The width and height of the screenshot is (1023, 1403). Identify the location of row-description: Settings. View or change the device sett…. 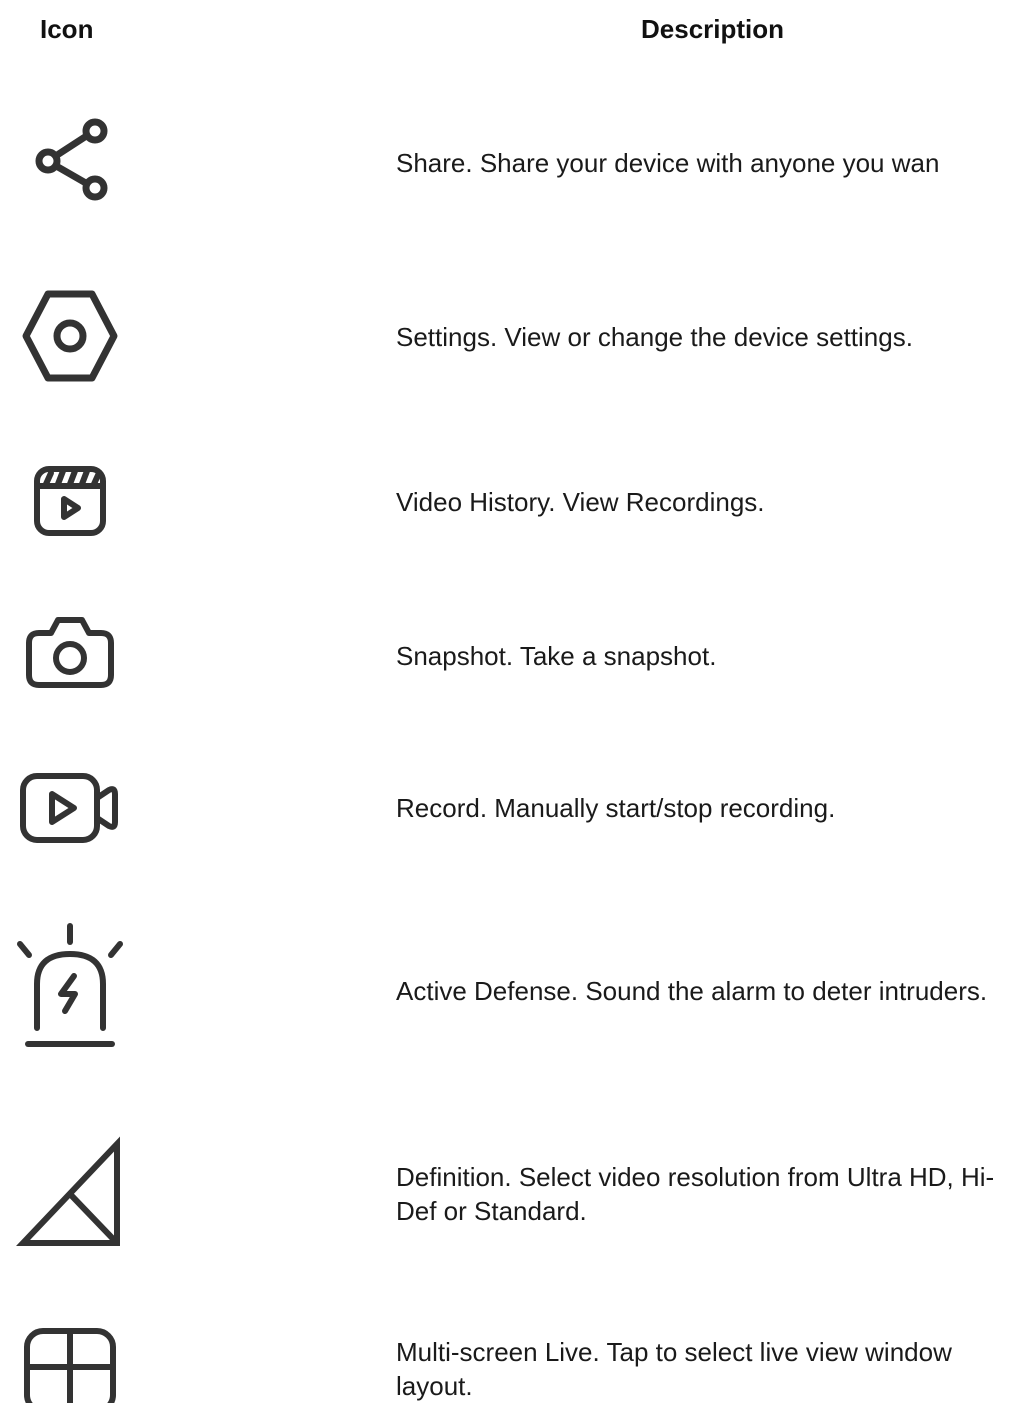
(654, 337).